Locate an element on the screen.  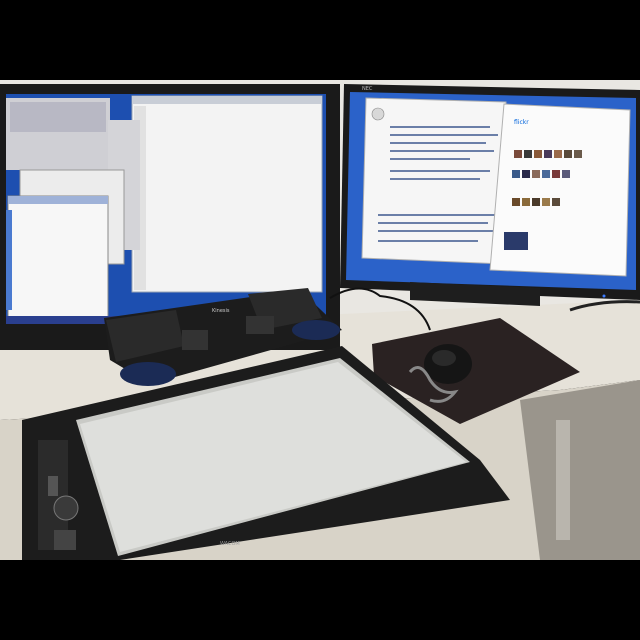
tablet-side-button is located at coordinates (53, 486).